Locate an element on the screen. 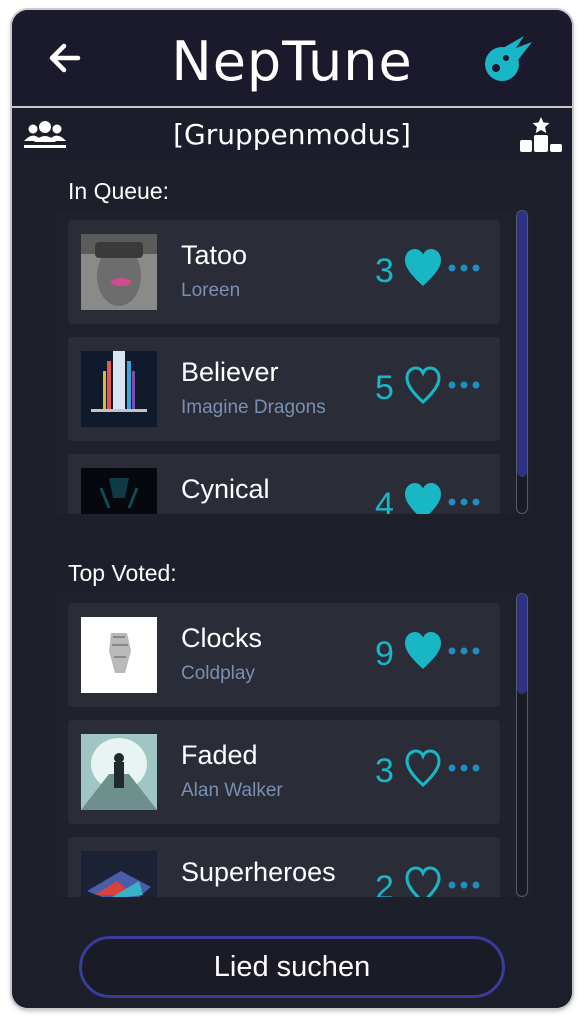 This screenshot has height=1021, width=584. song-title: Tatoo is located at coordinates (214, 255).